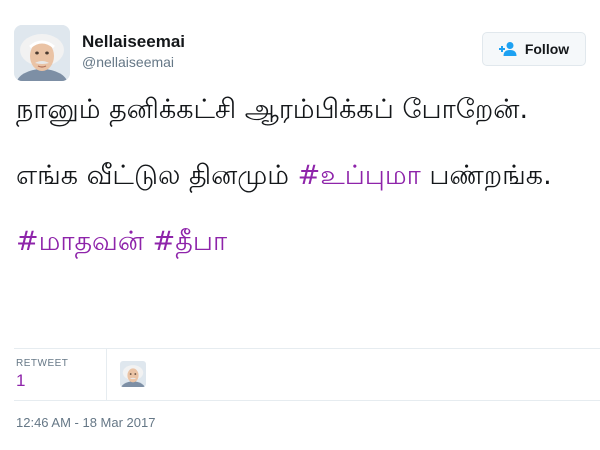 Image resolution: width=600 pixels, height=450 pixels. What do you see at coordinates (42, 363) in the screenshot?
I see `retweet-label: RETWEET` at bounding box center [42, 363].